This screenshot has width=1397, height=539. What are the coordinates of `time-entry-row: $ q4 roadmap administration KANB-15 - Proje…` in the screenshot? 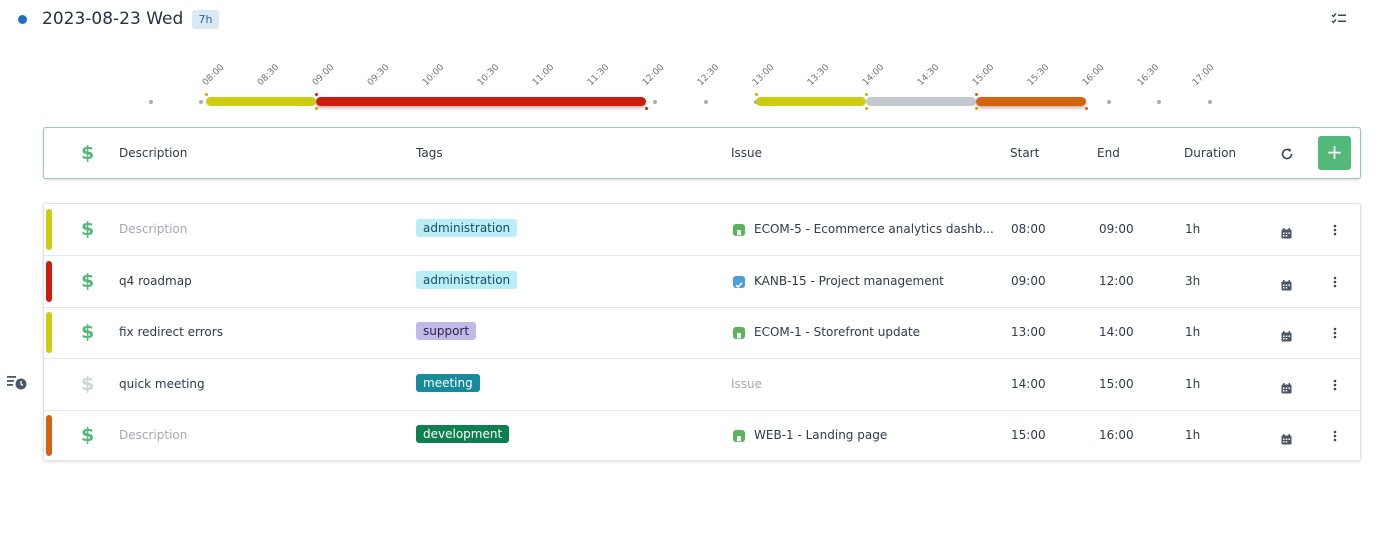 It's located at (702, 282).